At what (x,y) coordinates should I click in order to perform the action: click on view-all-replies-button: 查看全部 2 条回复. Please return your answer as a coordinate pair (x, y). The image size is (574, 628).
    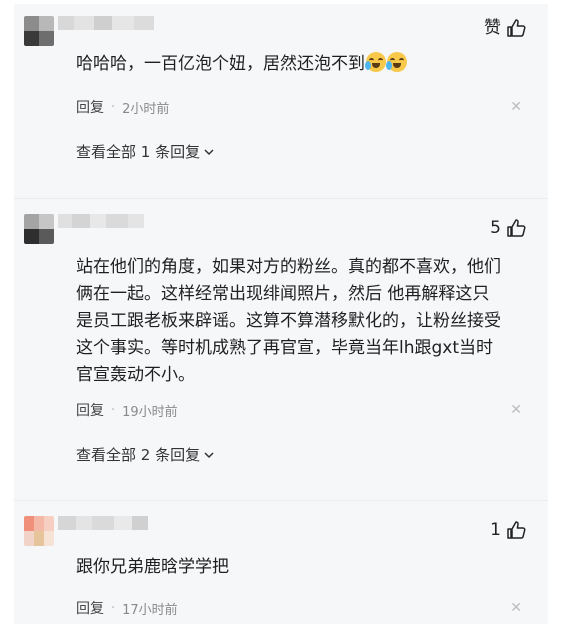
    Looking at the image, I should click on (145, 454).